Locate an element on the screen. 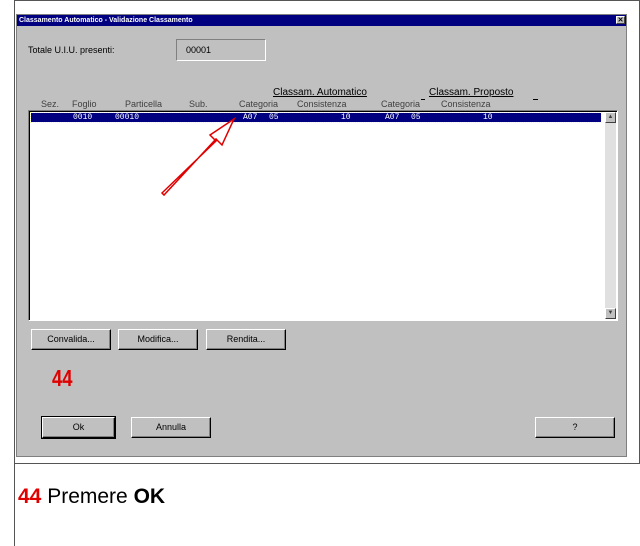  column-header-categoria-auto: Categoria is located at coordinates (259, 104).